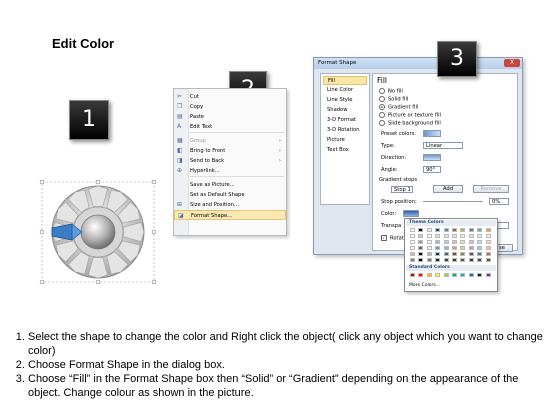  I want to click on context-menu-item: ◨ Send to Back ›, so click(230, 161).